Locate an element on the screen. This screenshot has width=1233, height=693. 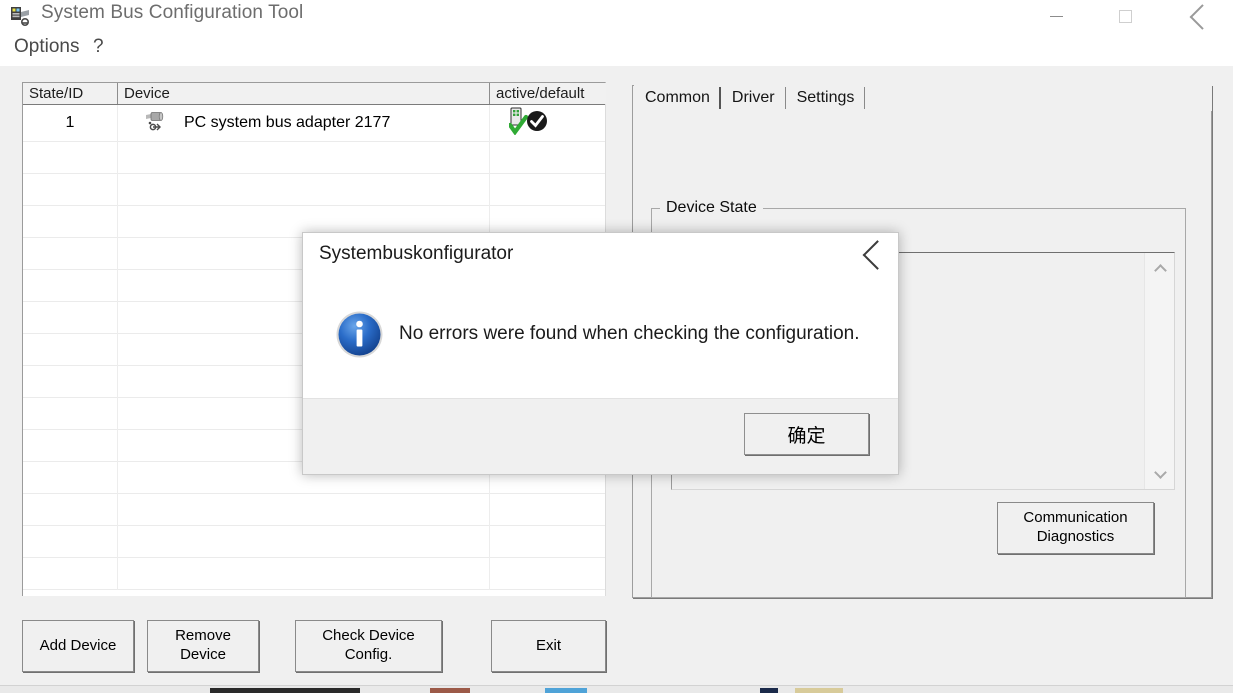
device-table-header: State/ID Device active/default is located at coordinates (314, 94).